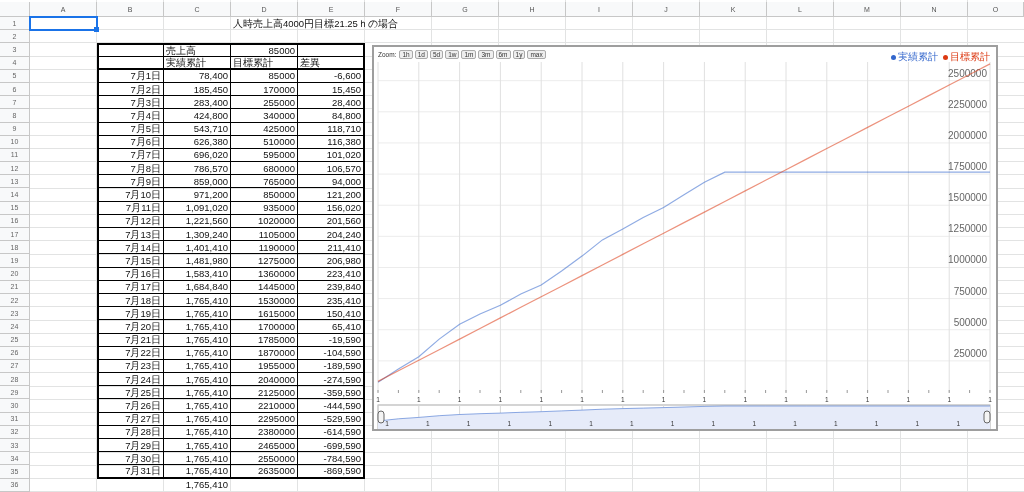 The height and width of the screenshot is (492, 1024). I want to click on target-total-value: 1785000, so click(276, 340).